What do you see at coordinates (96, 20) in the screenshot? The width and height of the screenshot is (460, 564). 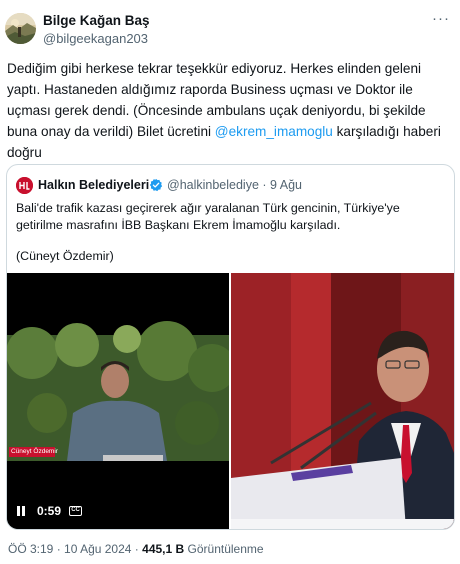 I see `author-name: Bilge Kağan Baş` at bounding box center [96, 20].